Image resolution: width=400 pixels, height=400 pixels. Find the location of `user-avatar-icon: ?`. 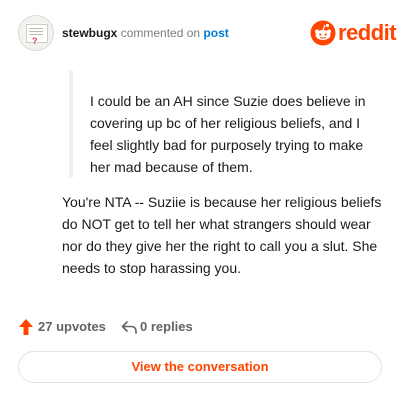

user-avatar-icon: ? is located at coordinates (36, 33).